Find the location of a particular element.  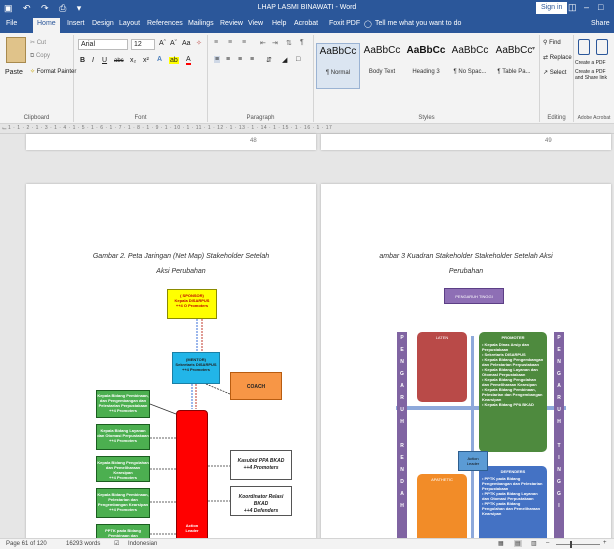

clear-formatting-button: ✧ is located at coordinates (199, 43).